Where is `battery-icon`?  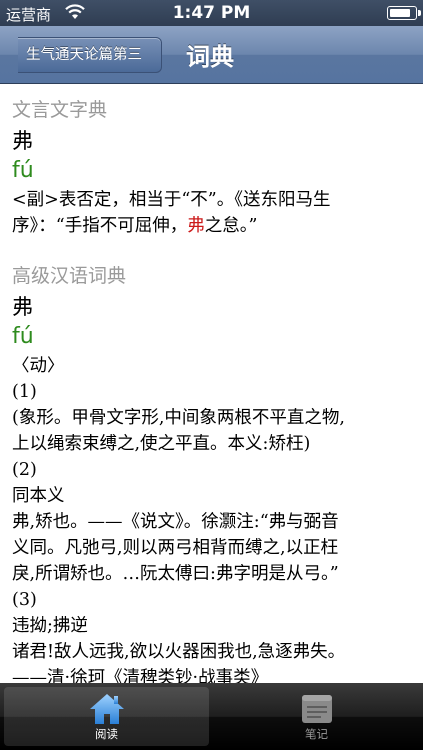 battery-icon is located at coordinates (404, 13).